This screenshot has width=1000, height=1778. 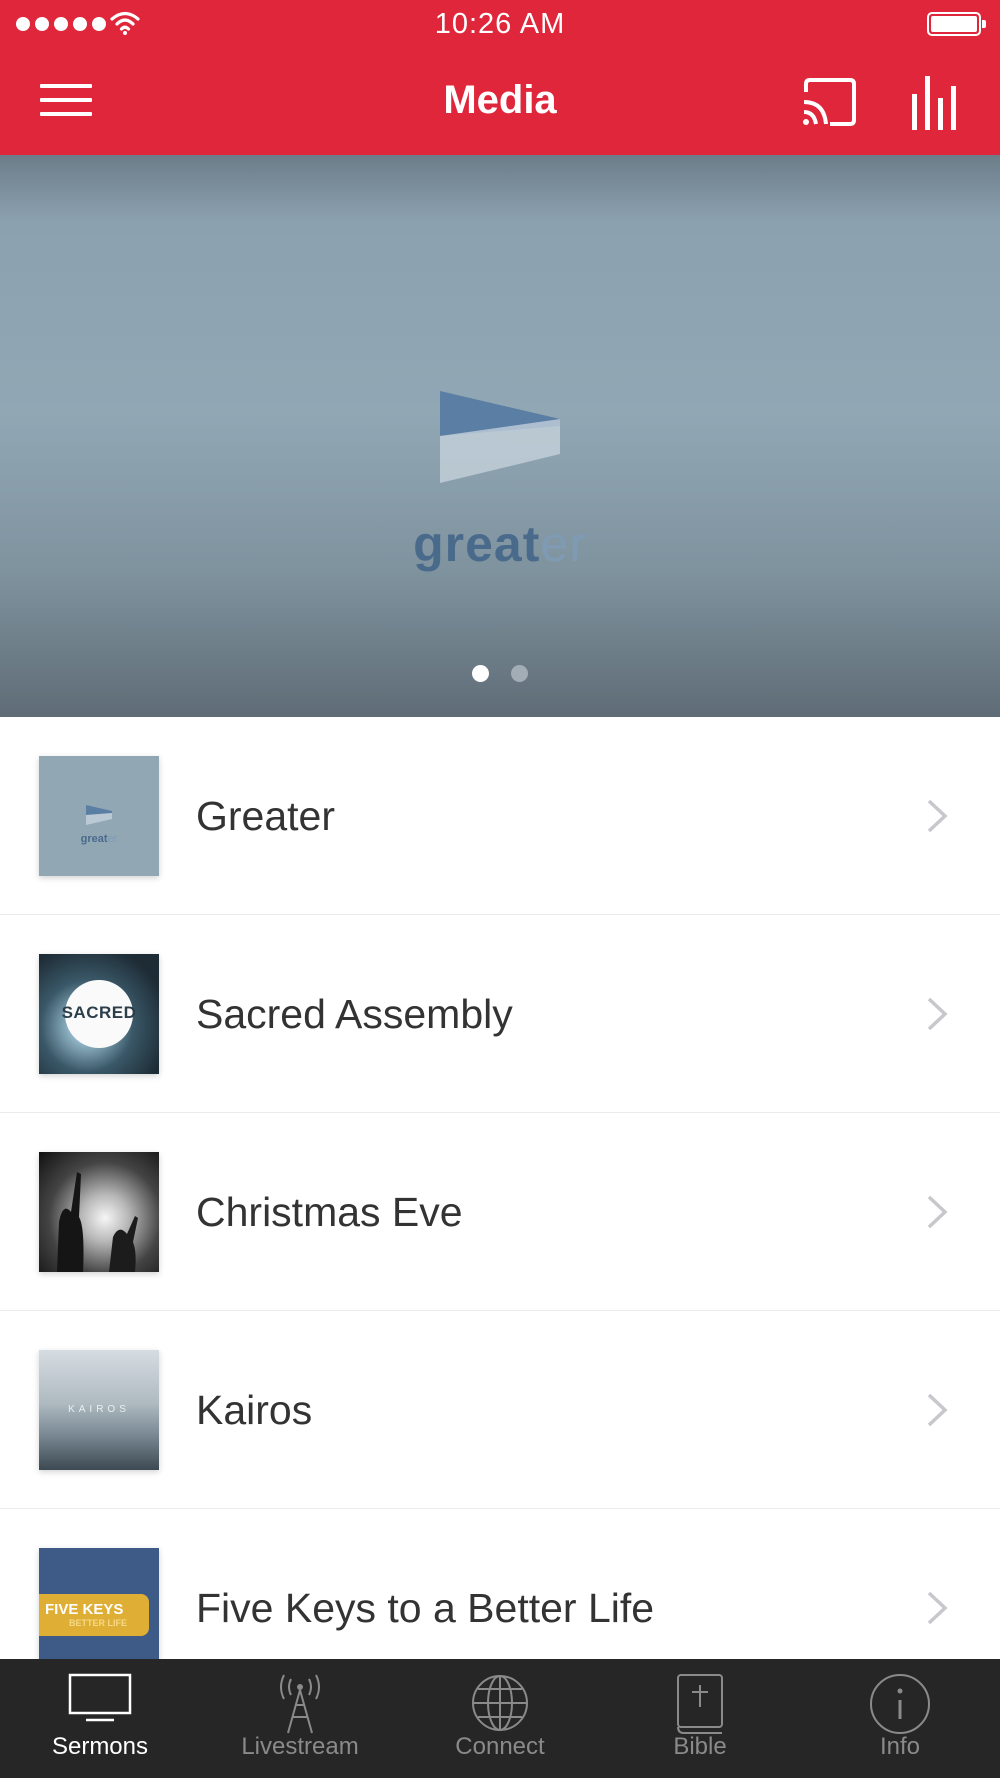 I want to click on series-title: Kairos, so click(x=254, y=1410).